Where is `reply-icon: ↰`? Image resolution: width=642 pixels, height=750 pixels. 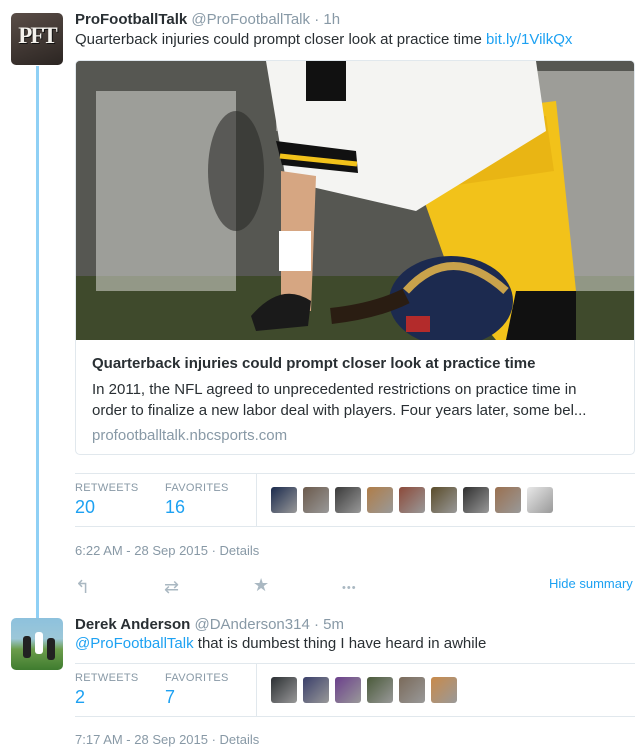 reply-icon: ↰ is located at coordinates (82, 587).